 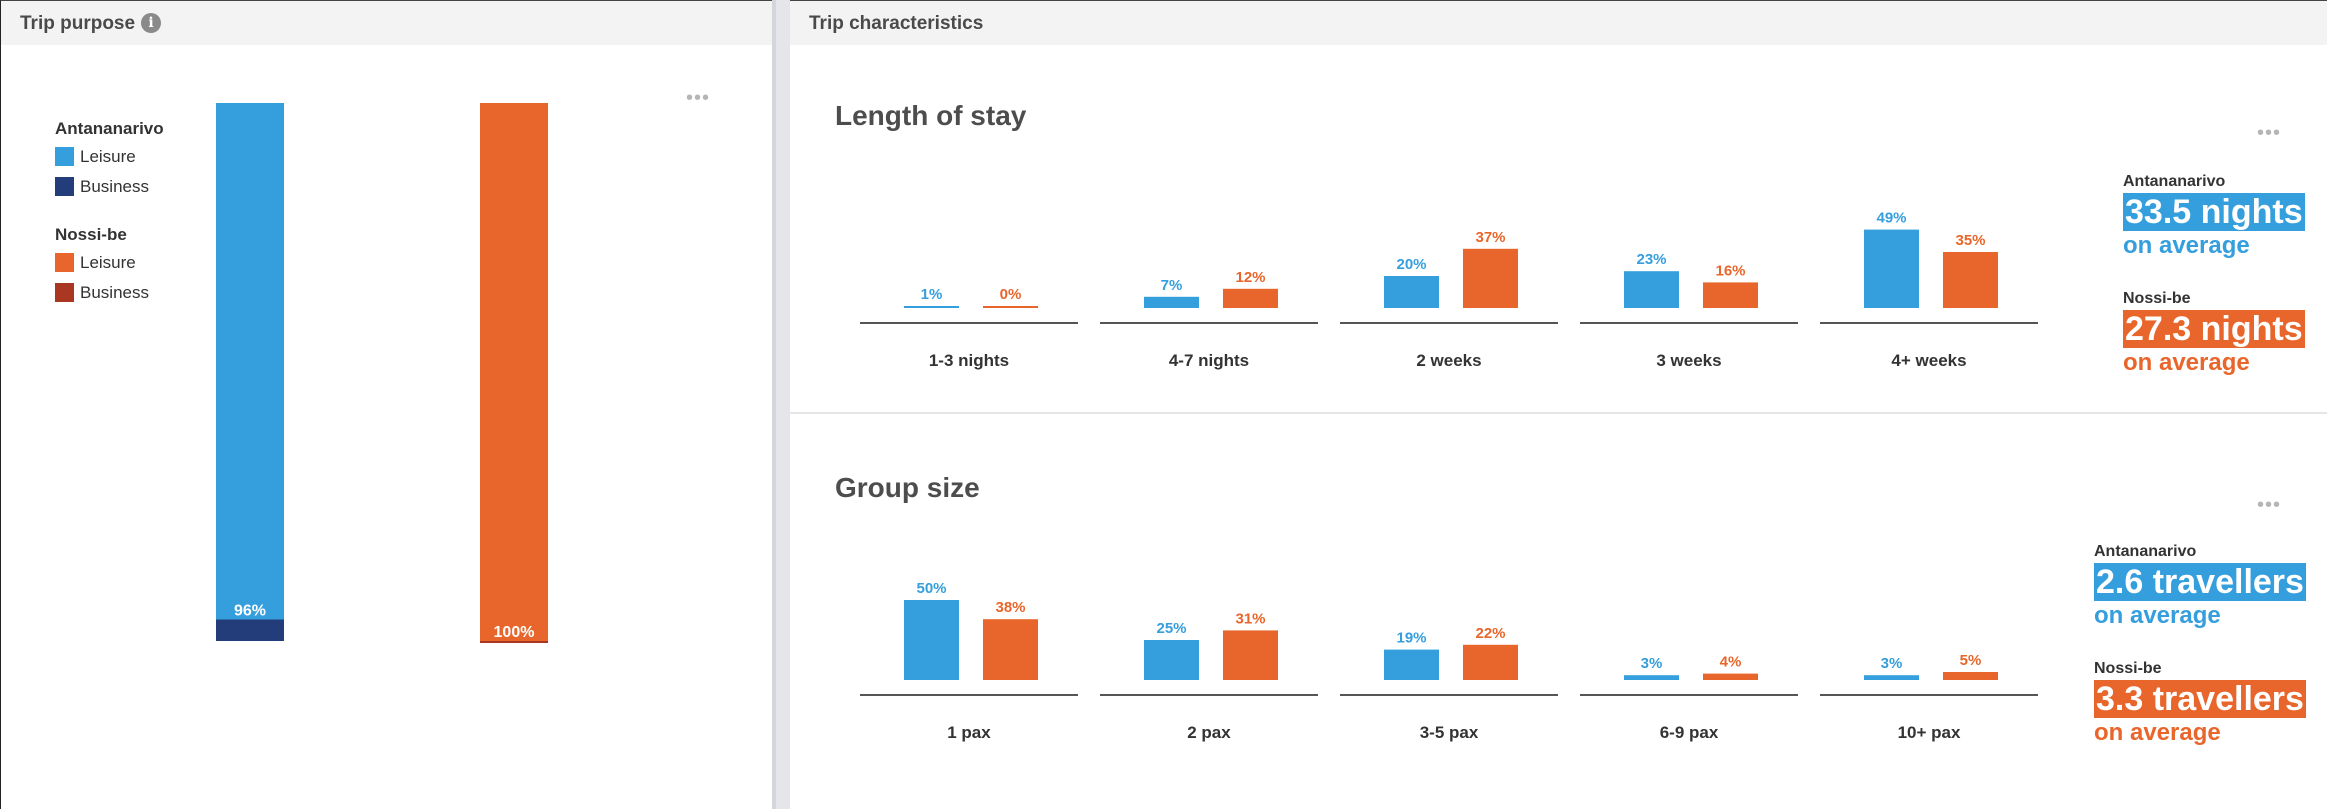 What do you see at coordinates (1928, 360) in the screenshot?
I see `category-tick-label: 4+ weeks` at bounding box center [1928, 360].